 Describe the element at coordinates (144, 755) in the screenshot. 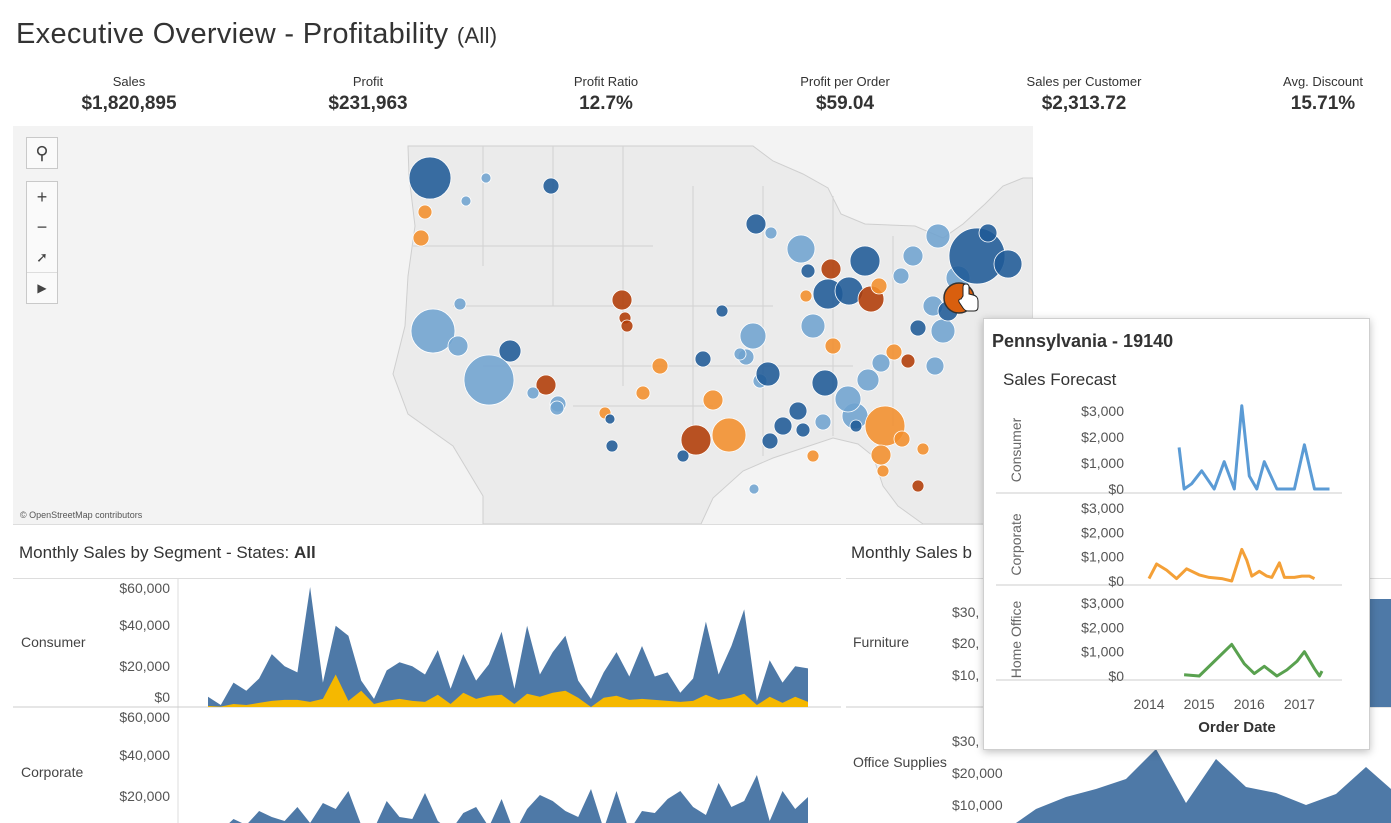

I see `y-tick-label: $40,000` at that location.